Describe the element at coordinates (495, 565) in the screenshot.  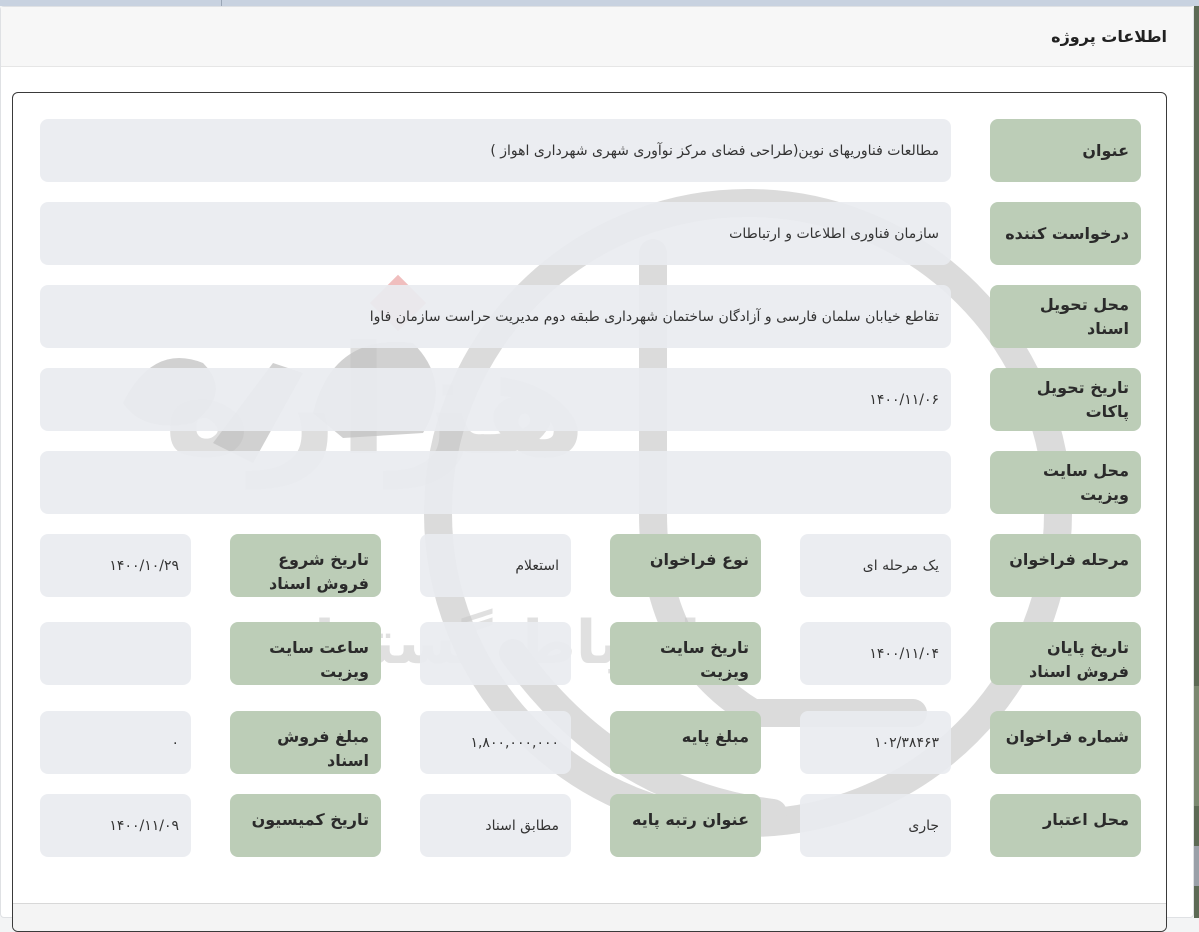
I see `value-call-type: استعلام` at that location.